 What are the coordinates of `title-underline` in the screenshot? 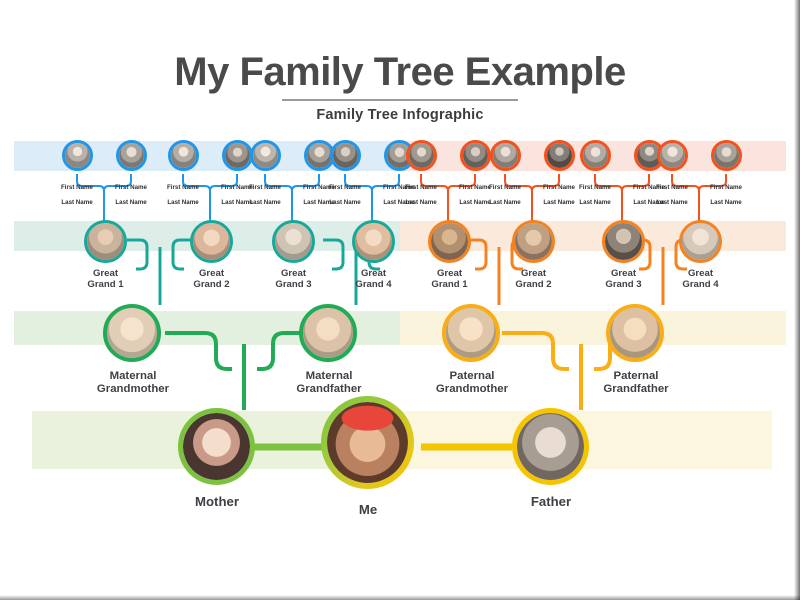 It's located at (400, 100).